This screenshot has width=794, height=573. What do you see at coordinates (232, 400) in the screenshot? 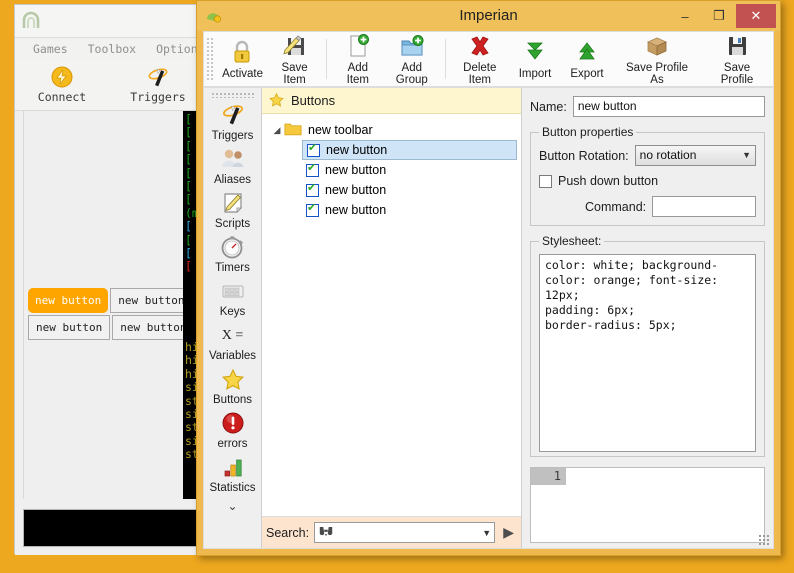
I see `rail-label-buttons: Buttons` at bounding box center [232, 400].